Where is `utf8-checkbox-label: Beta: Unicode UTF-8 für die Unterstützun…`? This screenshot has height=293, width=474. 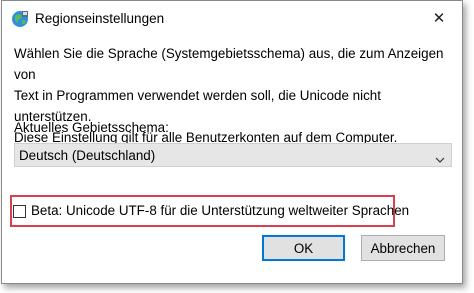 utf8-checkbox-label: Beta: Unicode UTF-8 für die Unterstützun… is located at coordinates (220, 210).